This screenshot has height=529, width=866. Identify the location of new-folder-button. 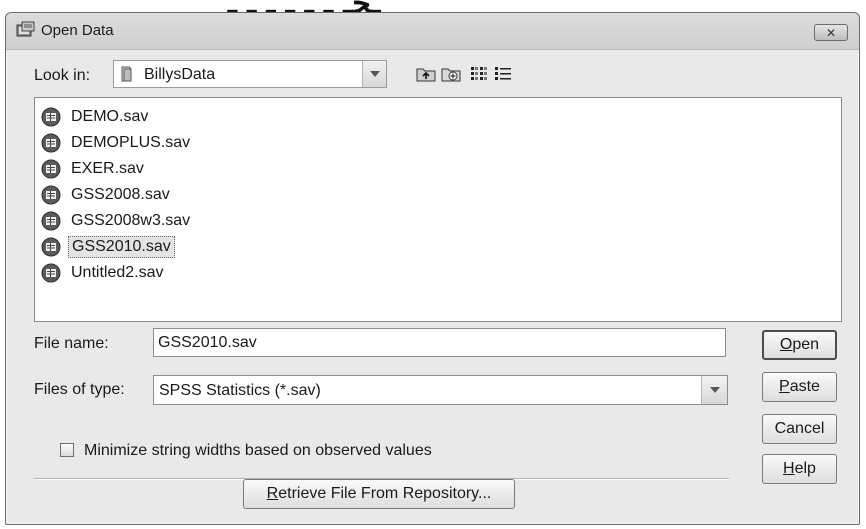
(451, 74).